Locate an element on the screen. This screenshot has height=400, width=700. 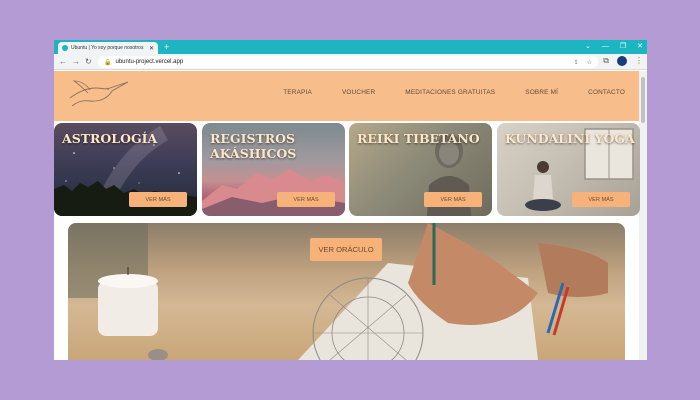
window-controls: ⌄ — ❐ ✕ is located at coordinates (614, 47).